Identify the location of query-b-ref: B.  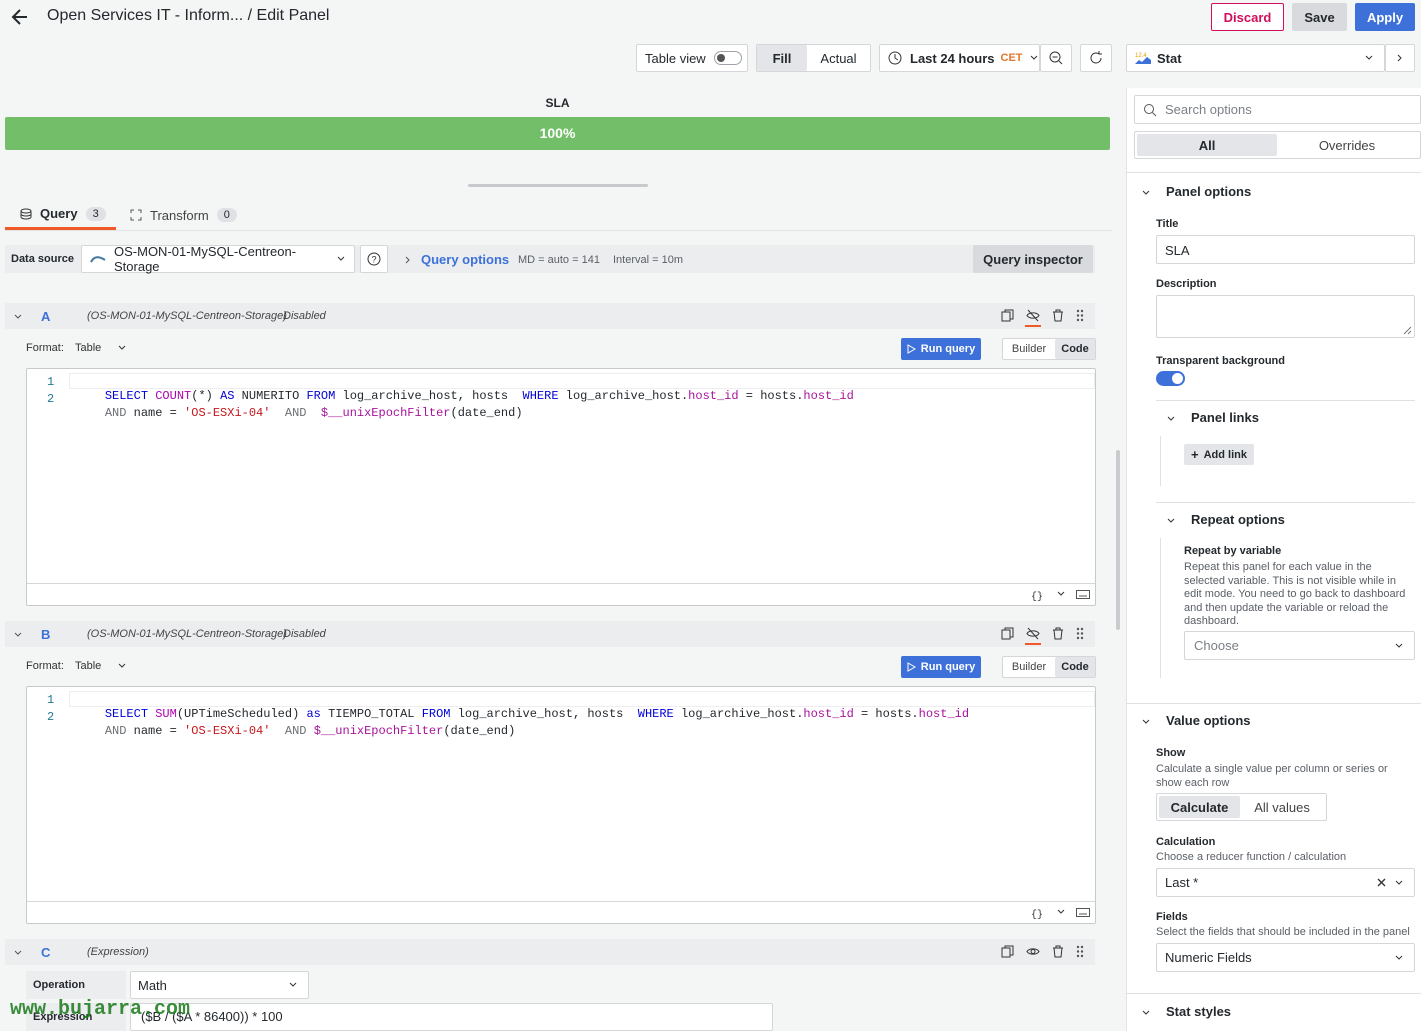
(45, 634).